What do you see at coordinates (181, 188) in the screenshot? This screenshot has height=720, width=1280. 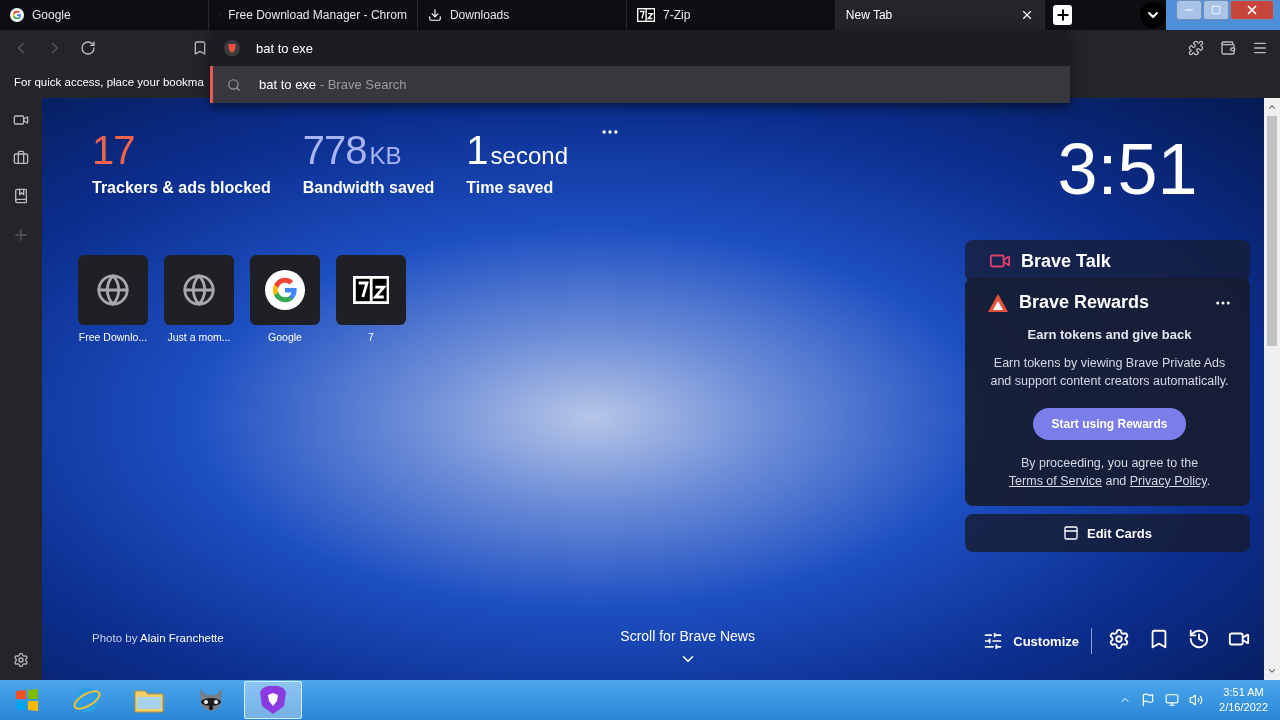 I see `stat-label: Trackers & ads blocked` at bounding box center [181, 188].